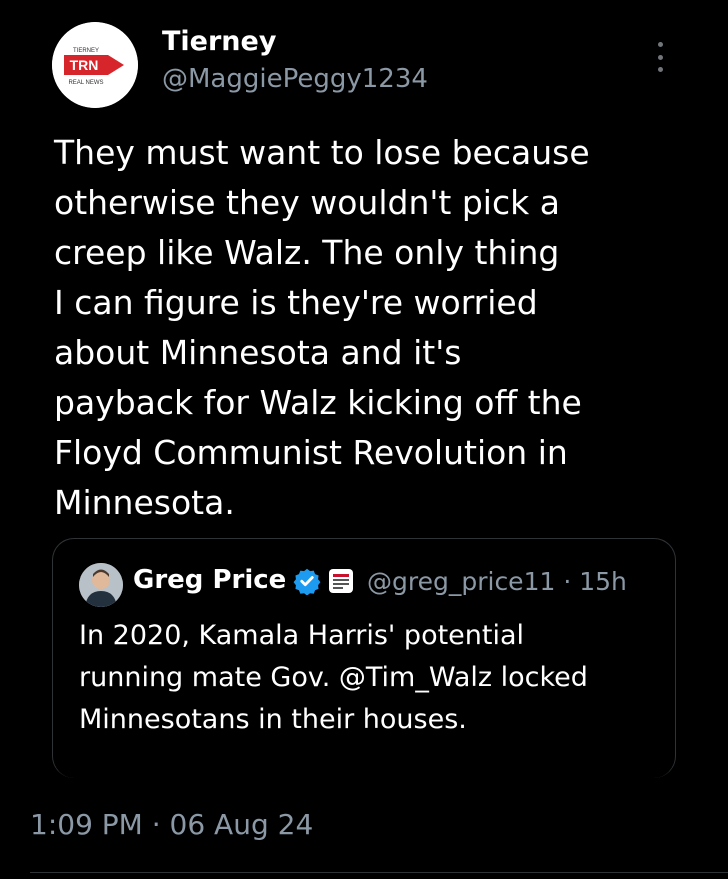  I want to click on author-display-name: Tierney, so click(219, 41).